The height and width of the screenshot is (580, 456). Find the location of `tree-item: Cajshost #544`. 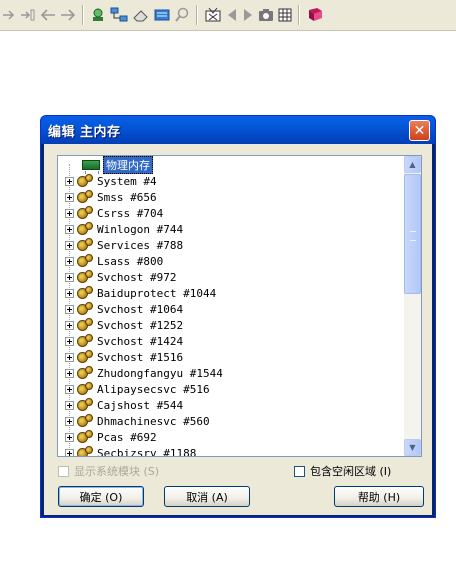

tree-item: Cajshost #544 is located at coordinates (120, 405).